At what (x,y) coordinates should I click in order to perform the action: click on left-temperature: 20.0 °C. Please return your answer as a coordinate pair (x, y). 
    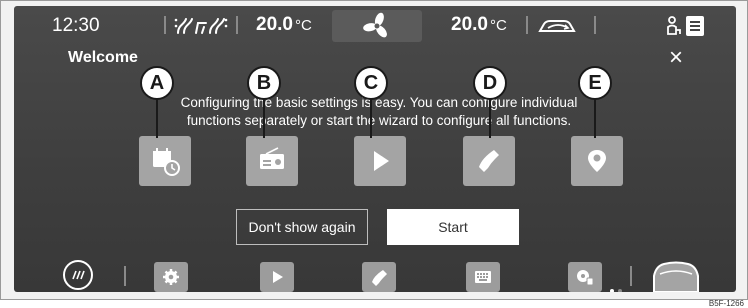
    Looking at the image, I should click on (284, 25).